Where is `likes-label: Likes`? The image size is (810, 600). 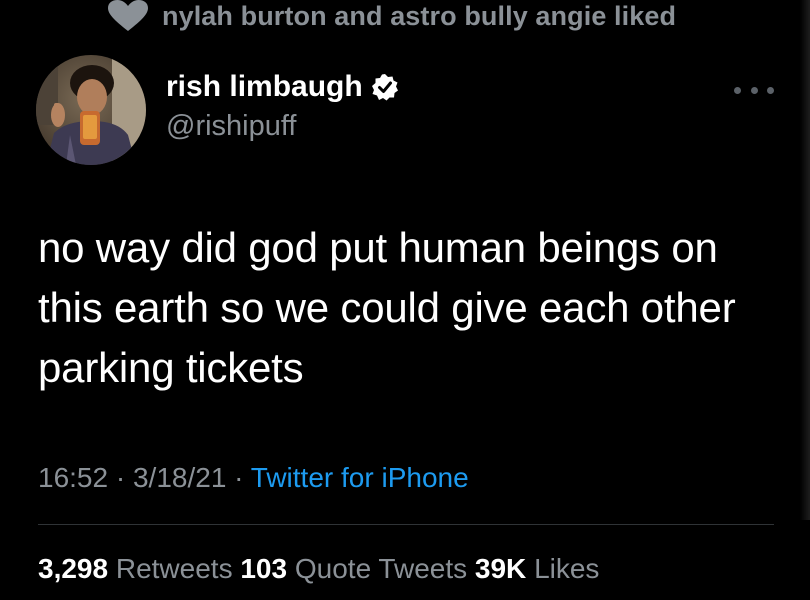
likes-label: Likes is located at coordinates (567, 568).